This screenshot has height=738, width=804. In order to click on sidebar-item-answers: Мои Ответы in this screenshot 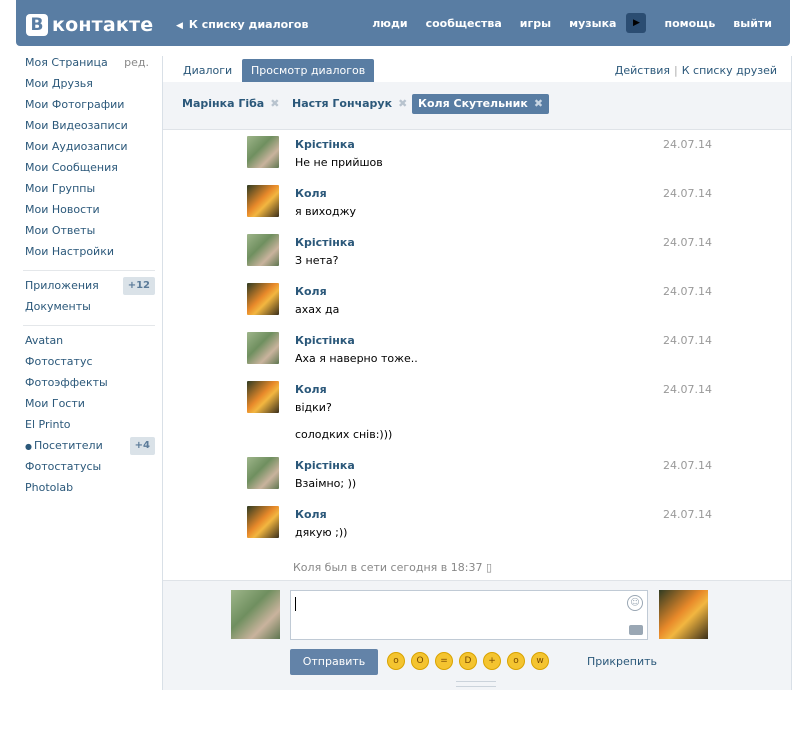, I will do `click(90, 234)`.